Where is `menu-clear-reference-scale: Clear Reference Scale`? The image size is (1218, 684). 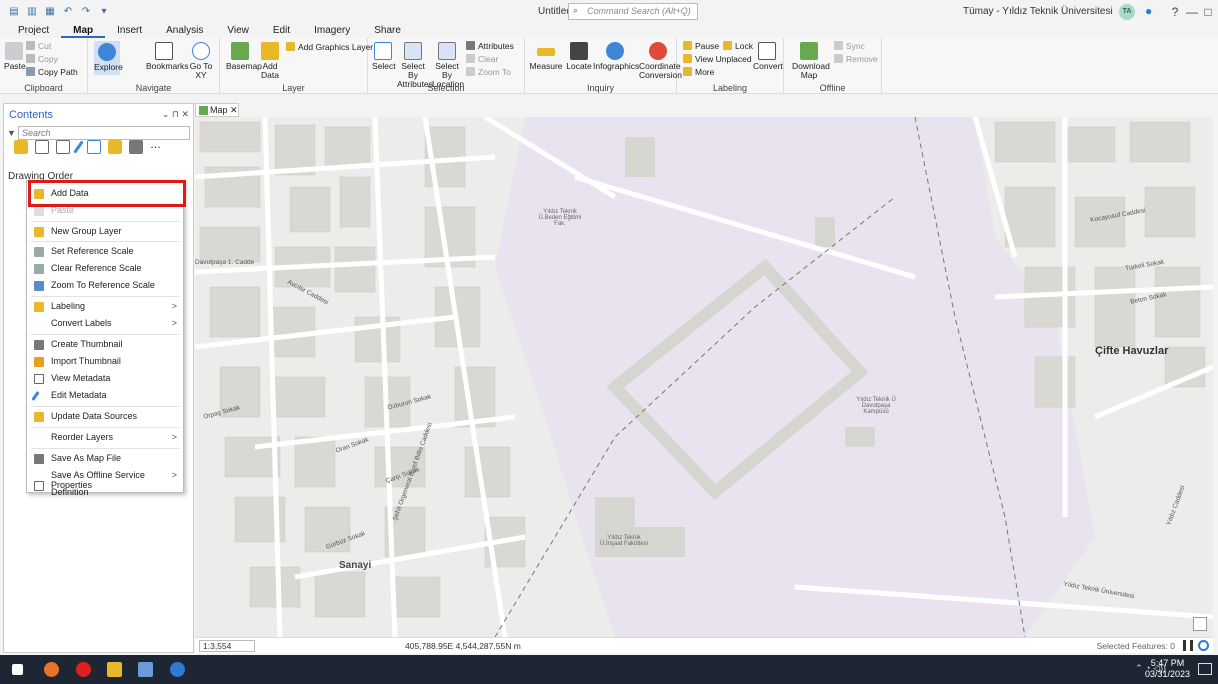
menu-clear-reference-scale: Clear Reference Scale is located at coordinates (105, 268).